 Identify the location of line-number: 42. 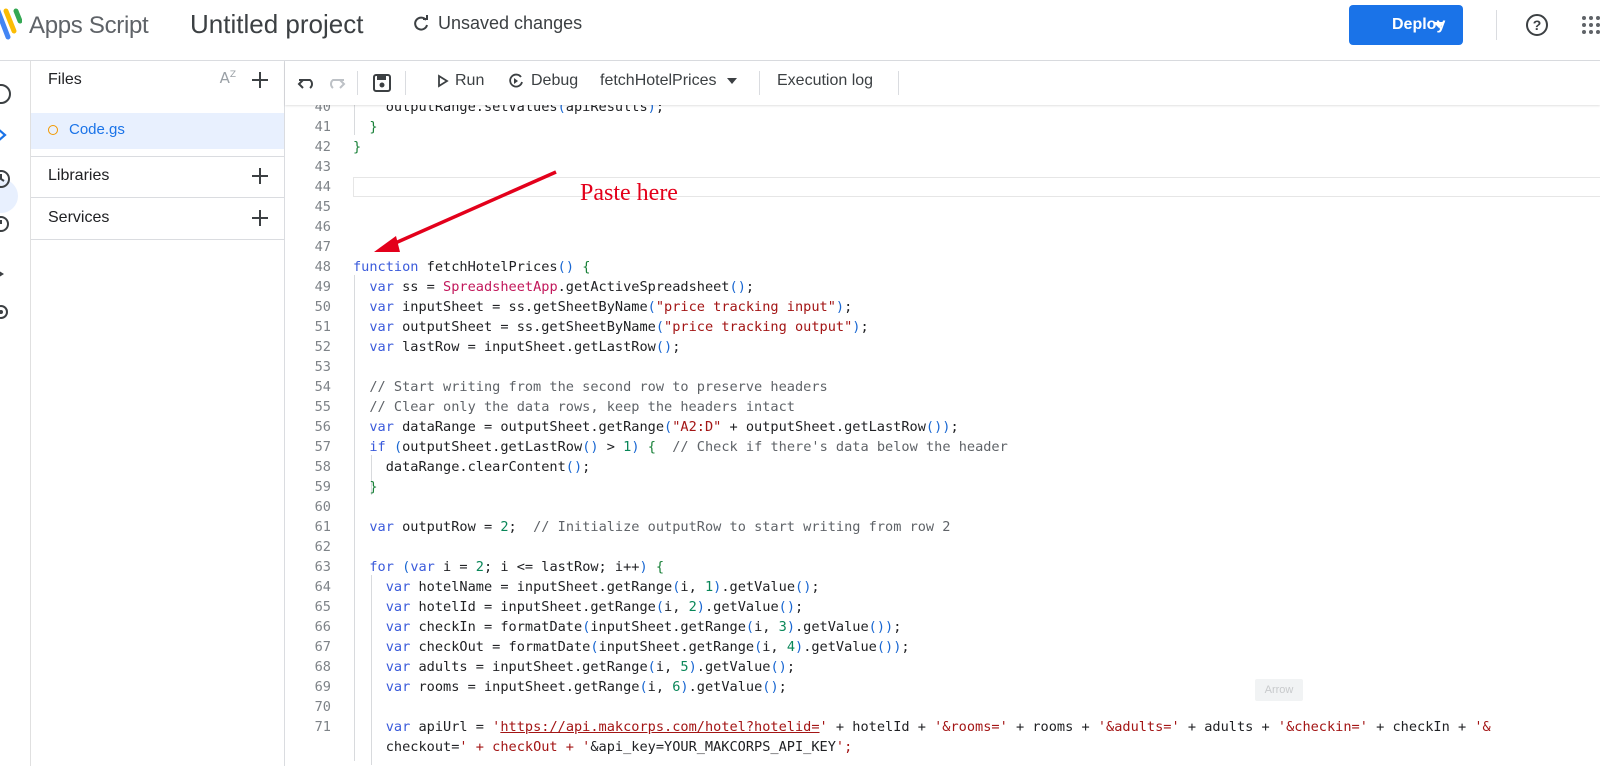
(322, 147).